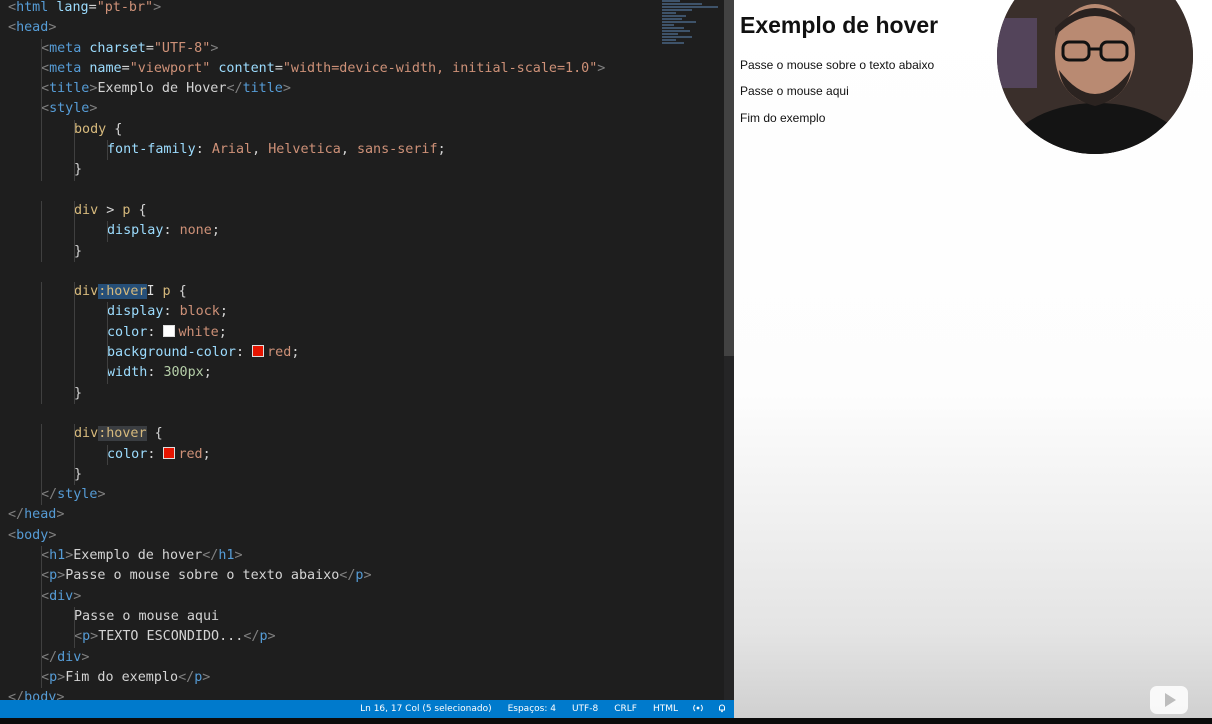  What do you see at coordinates (532, 709) in the screenshot?
I see `status-indentation: Espaços: 4` at bounding box center [532, 709].